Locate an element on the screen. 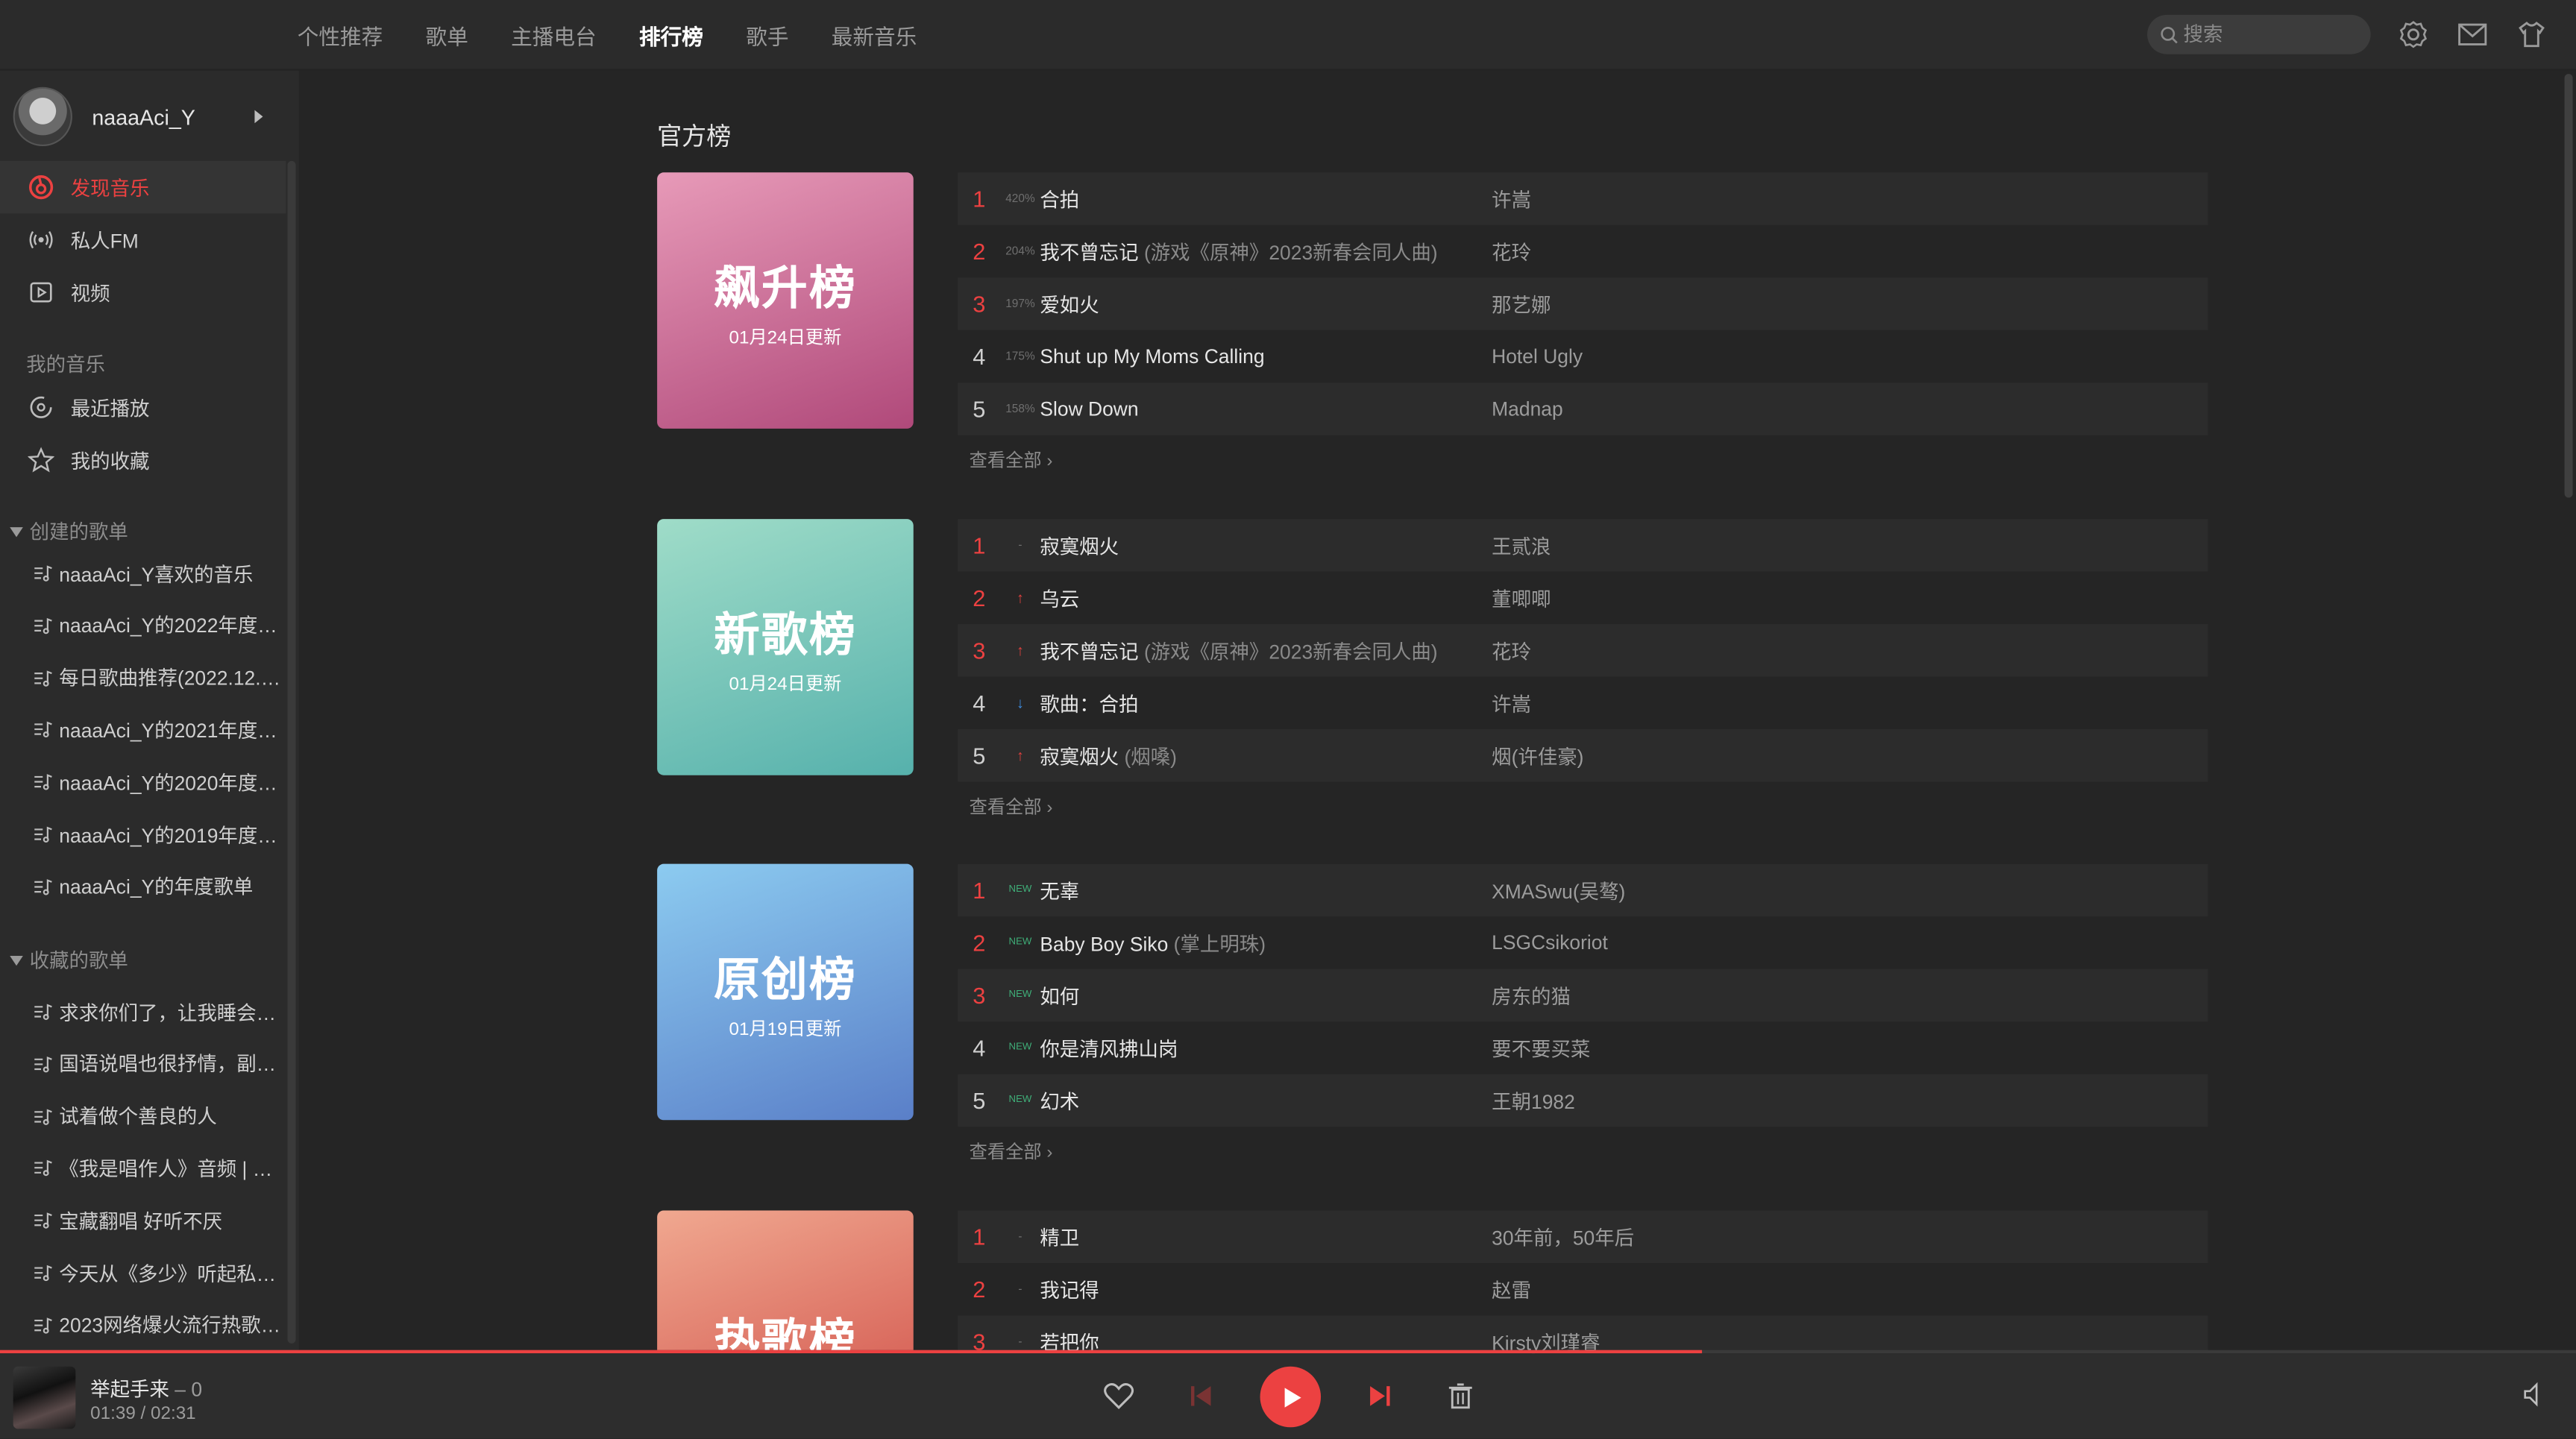 The image size is (2576, 1439). song-artist: 王朝1982 is located at coordinates (1533, 1100).